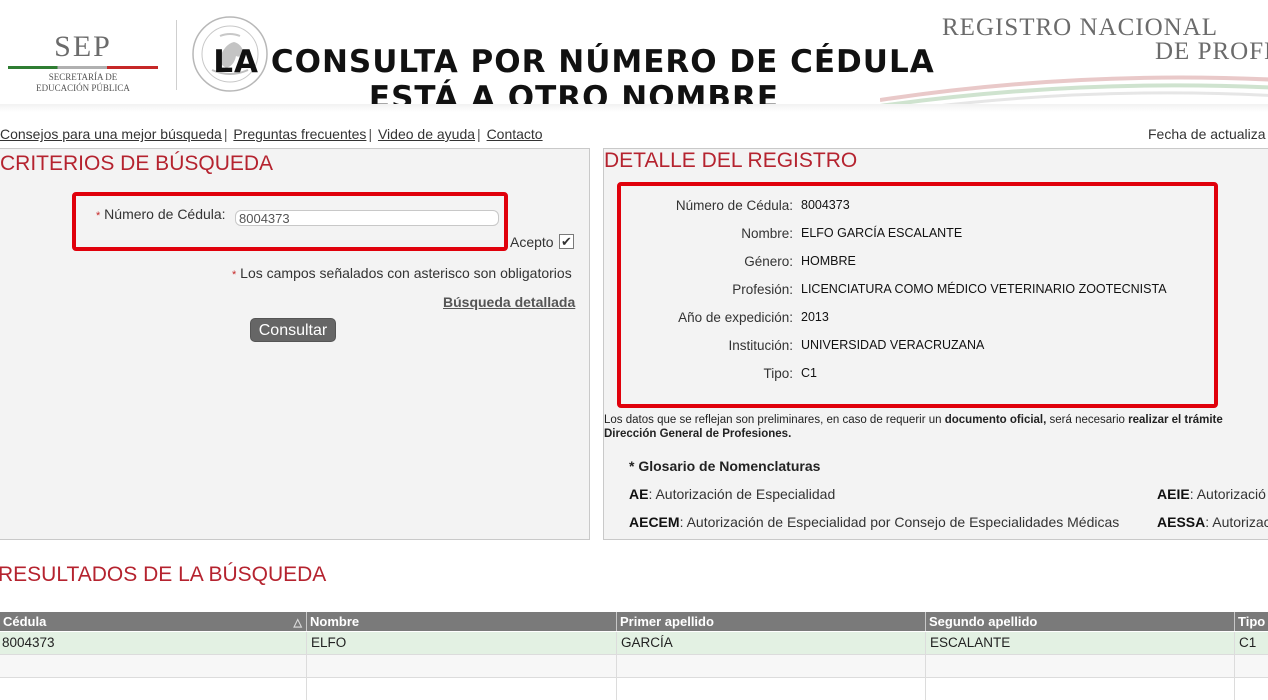 The image size is (1268, 700). Describe the element at coordinates (1087, 420) in the screenshot. I see `disclaimer-part: será necesario` at that location.